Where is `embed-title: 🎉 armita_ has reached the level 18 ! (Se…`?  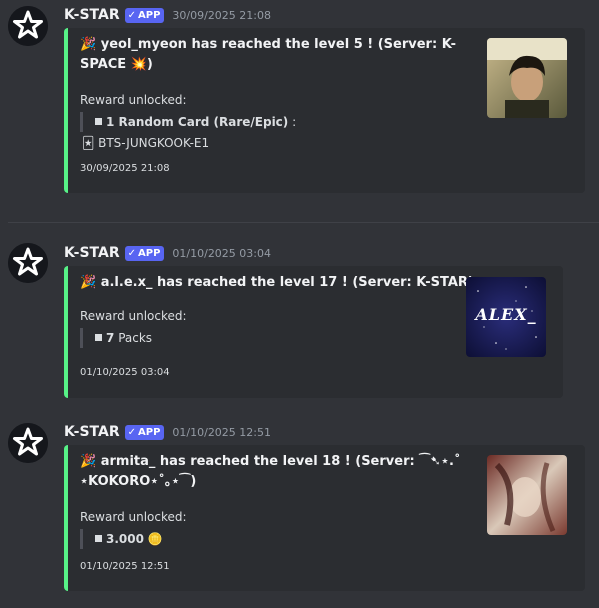
embed-title: 🎉 armita_ has reached the level 18 ! (Se… is located at coordinates (270, 471).